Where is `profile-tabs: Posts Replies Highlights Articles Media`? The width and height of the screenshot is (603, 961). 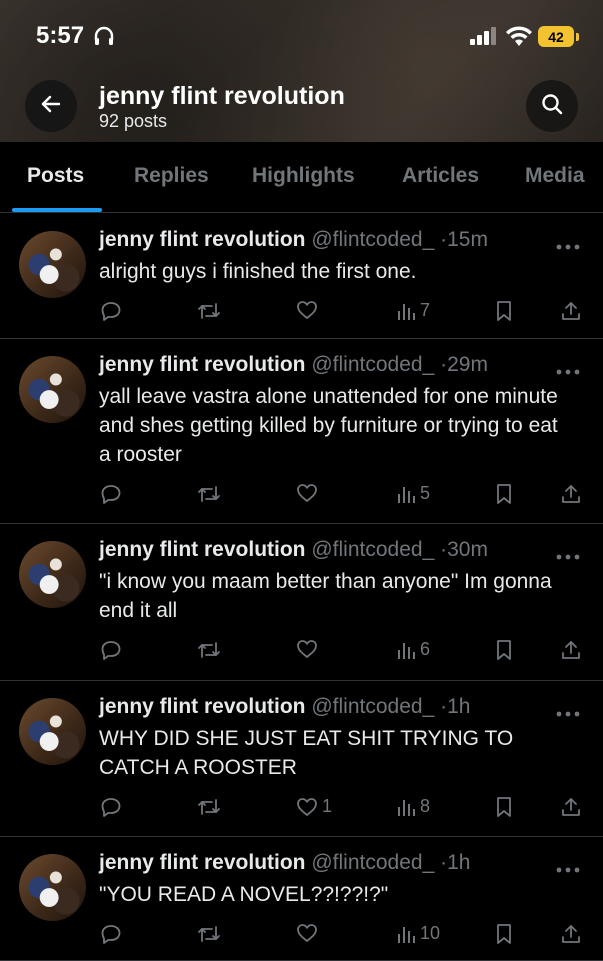 profile-tabs: Posts Replies Highlights Articles Media is located at coordinates (301, 177).